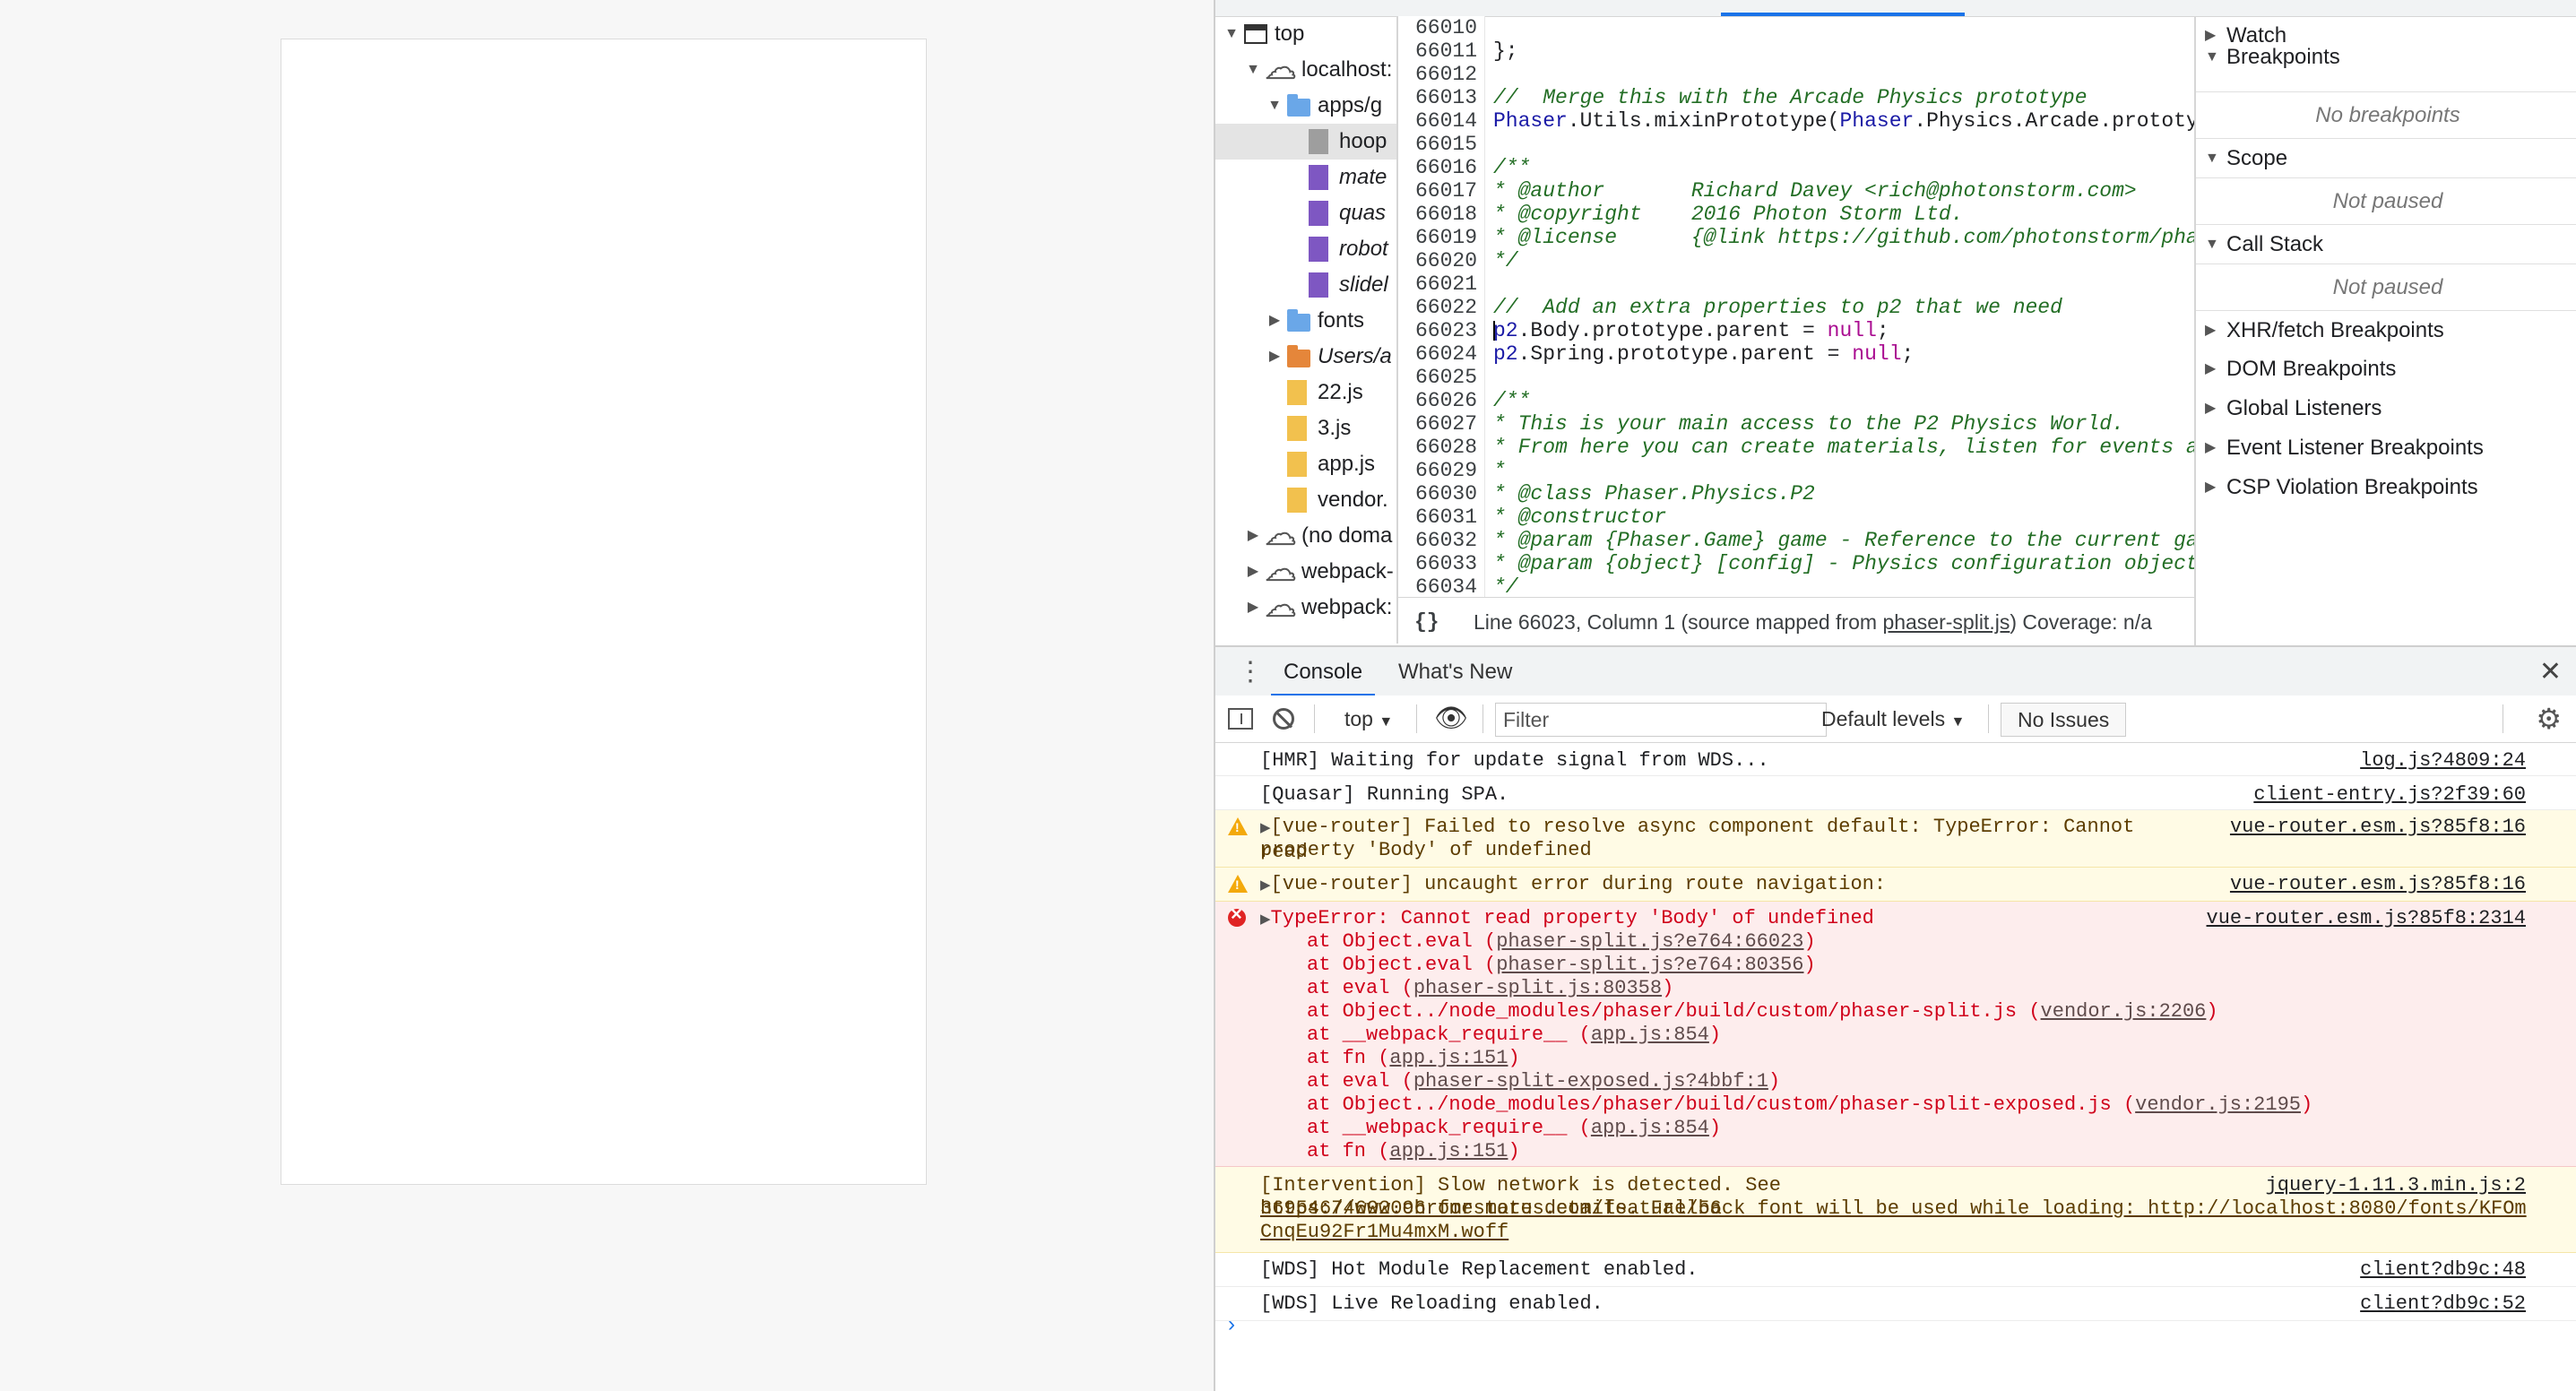 The image size is (2576, 1391). Describe the element at coordinates (1796, 470) in the screenshot. I see `code-line: 66029 *` at that location.